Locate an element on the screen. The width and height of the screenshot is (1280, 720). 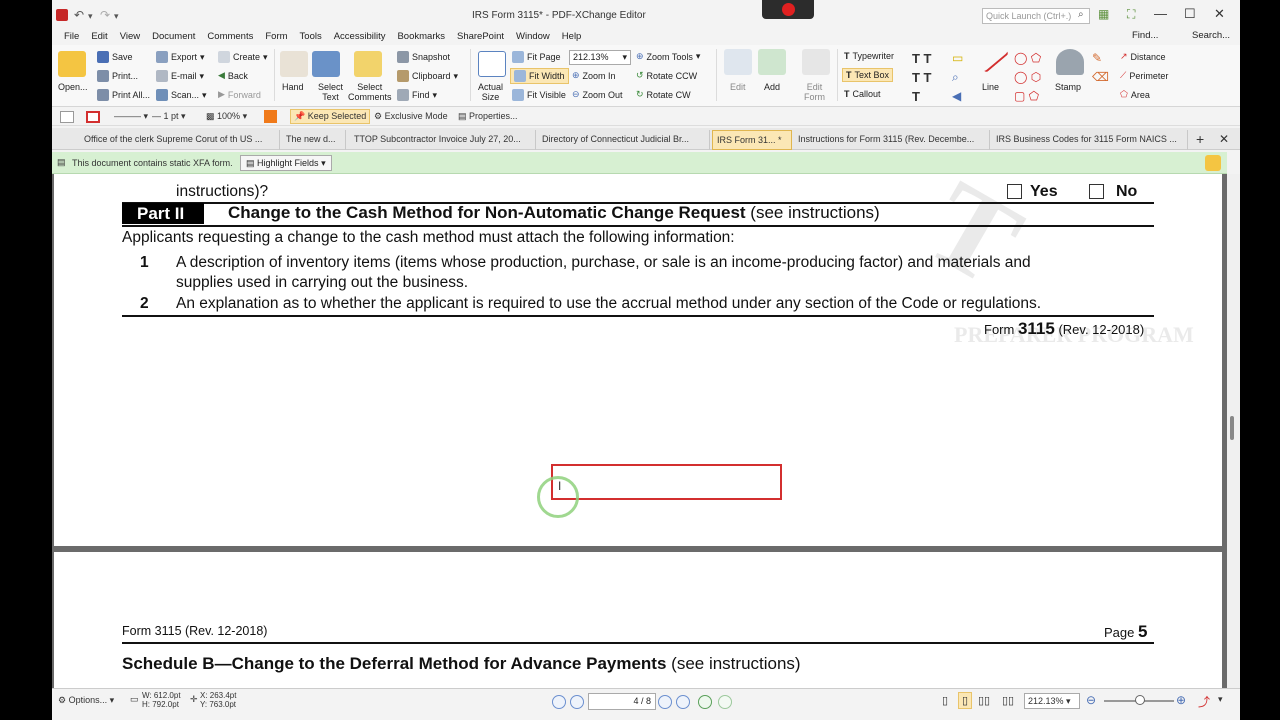
add-icon is located at coordinates (772, 62).